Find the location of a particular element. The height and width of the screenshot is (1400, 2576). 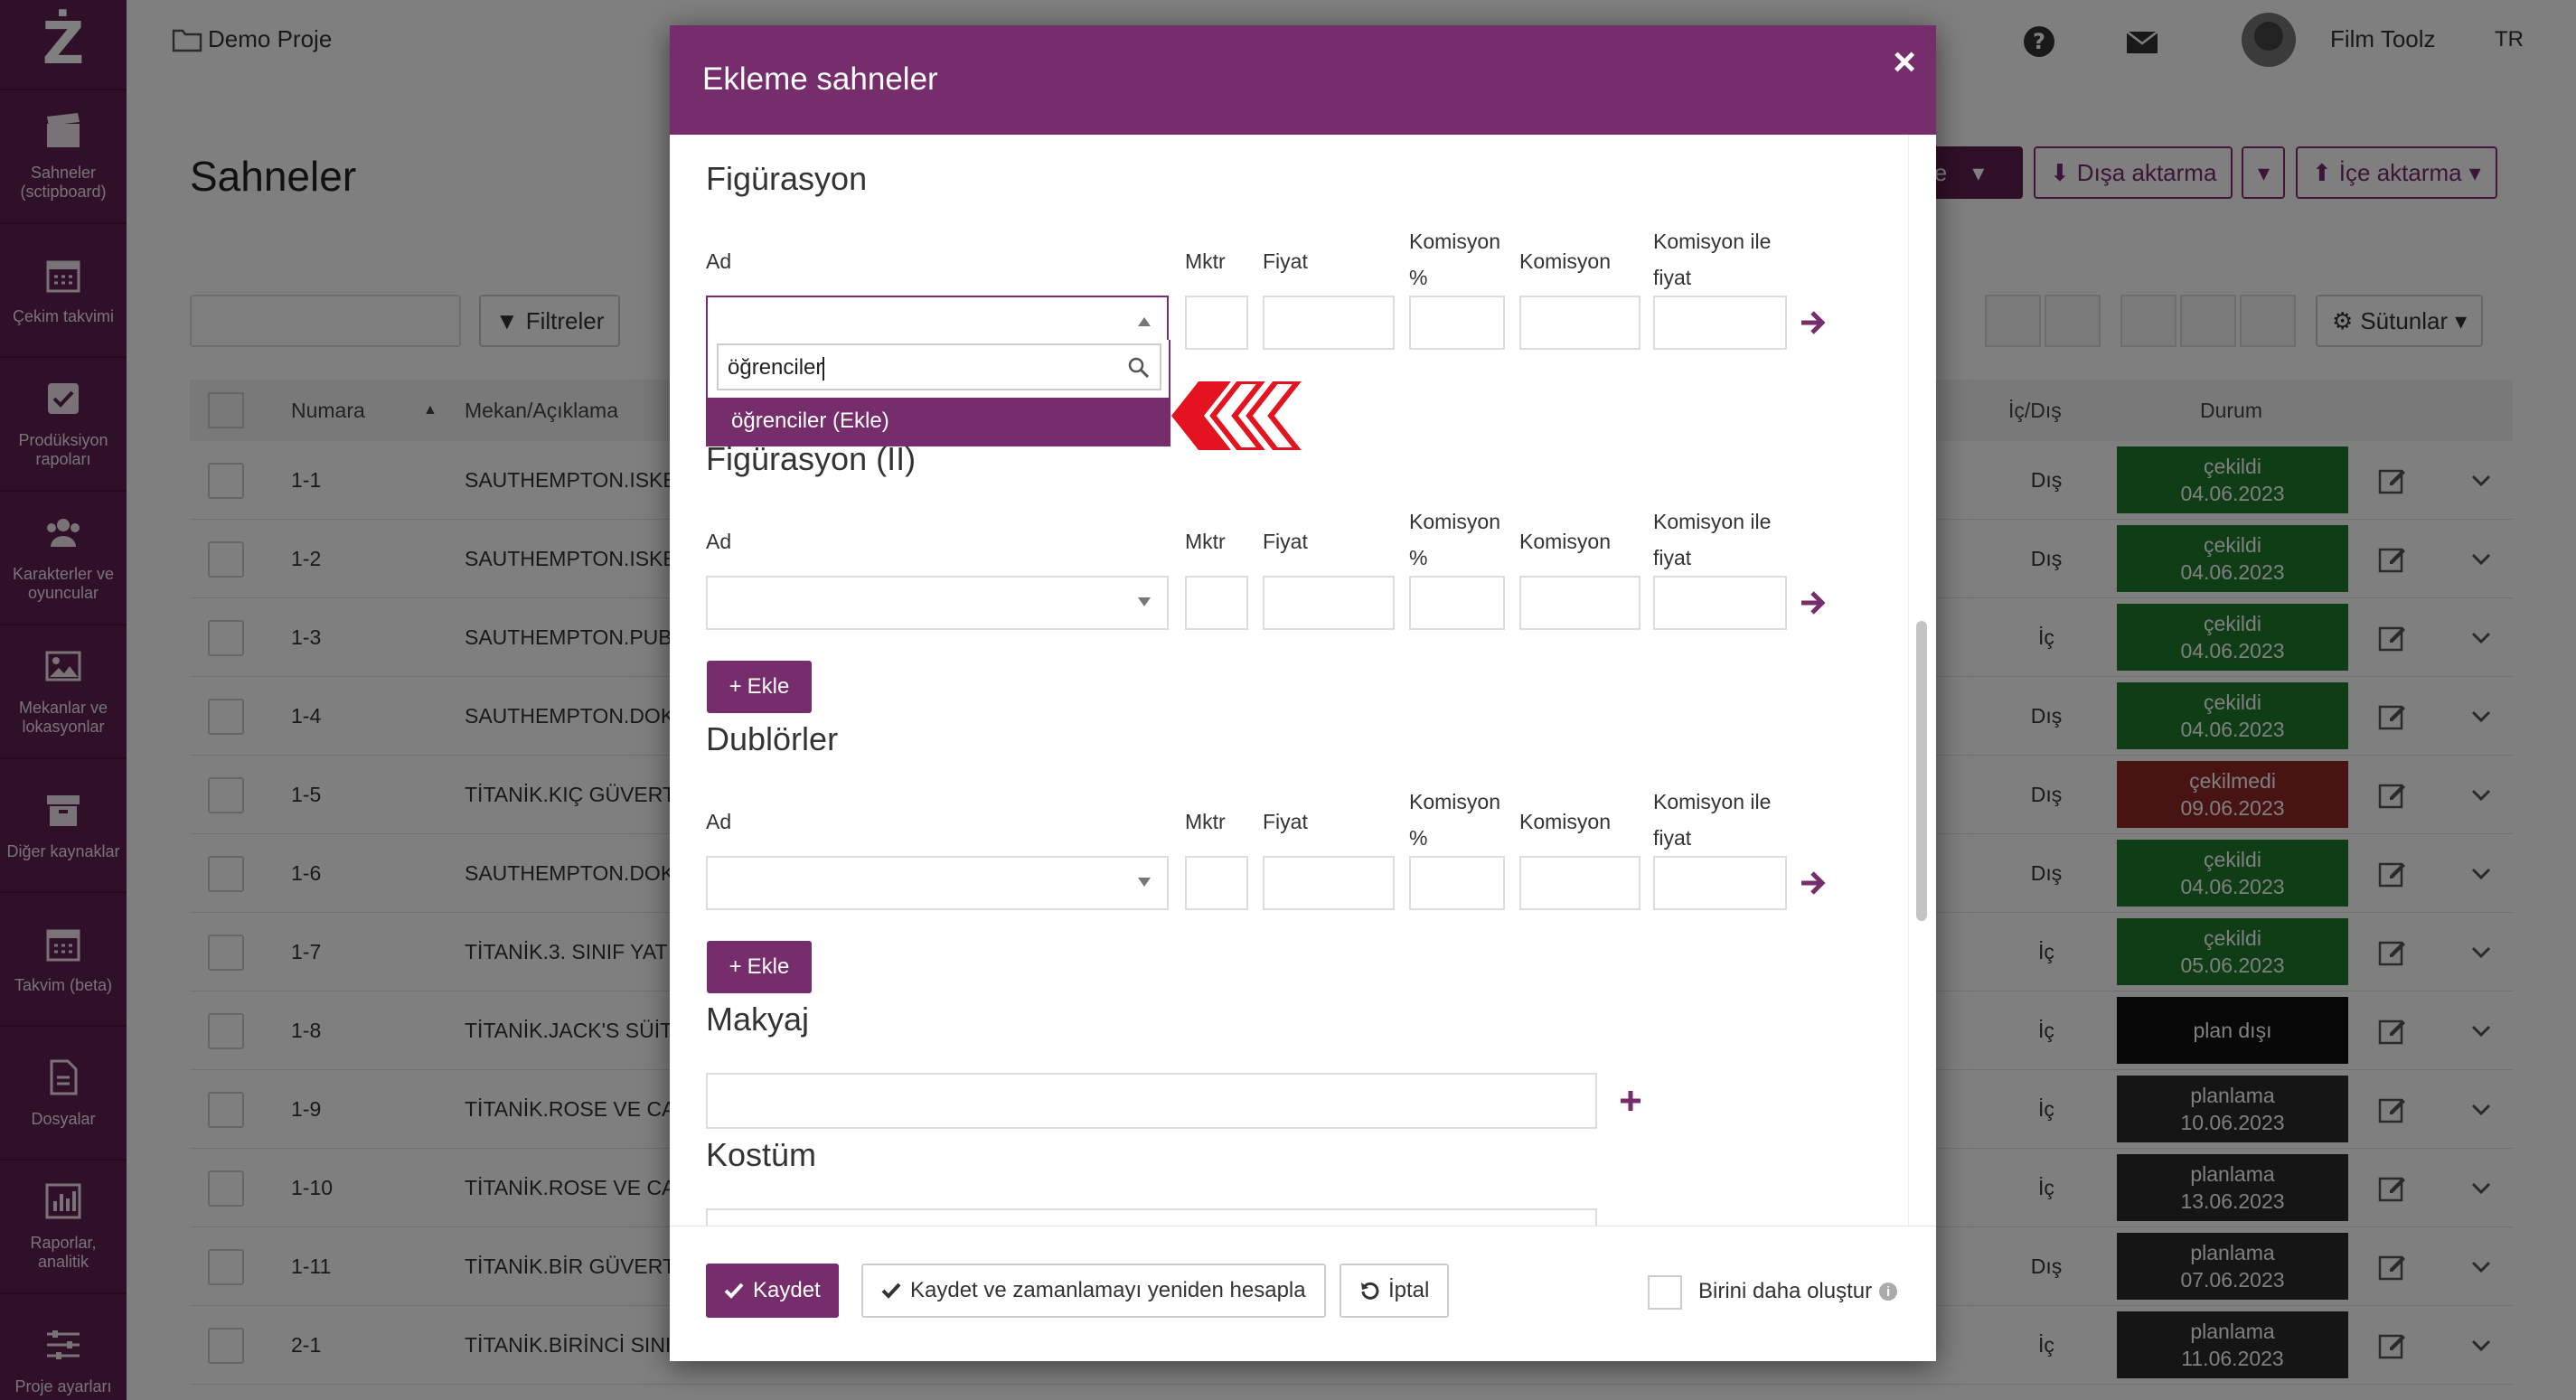

cancel-button: İptal is located at coordinates (1395, 1291).